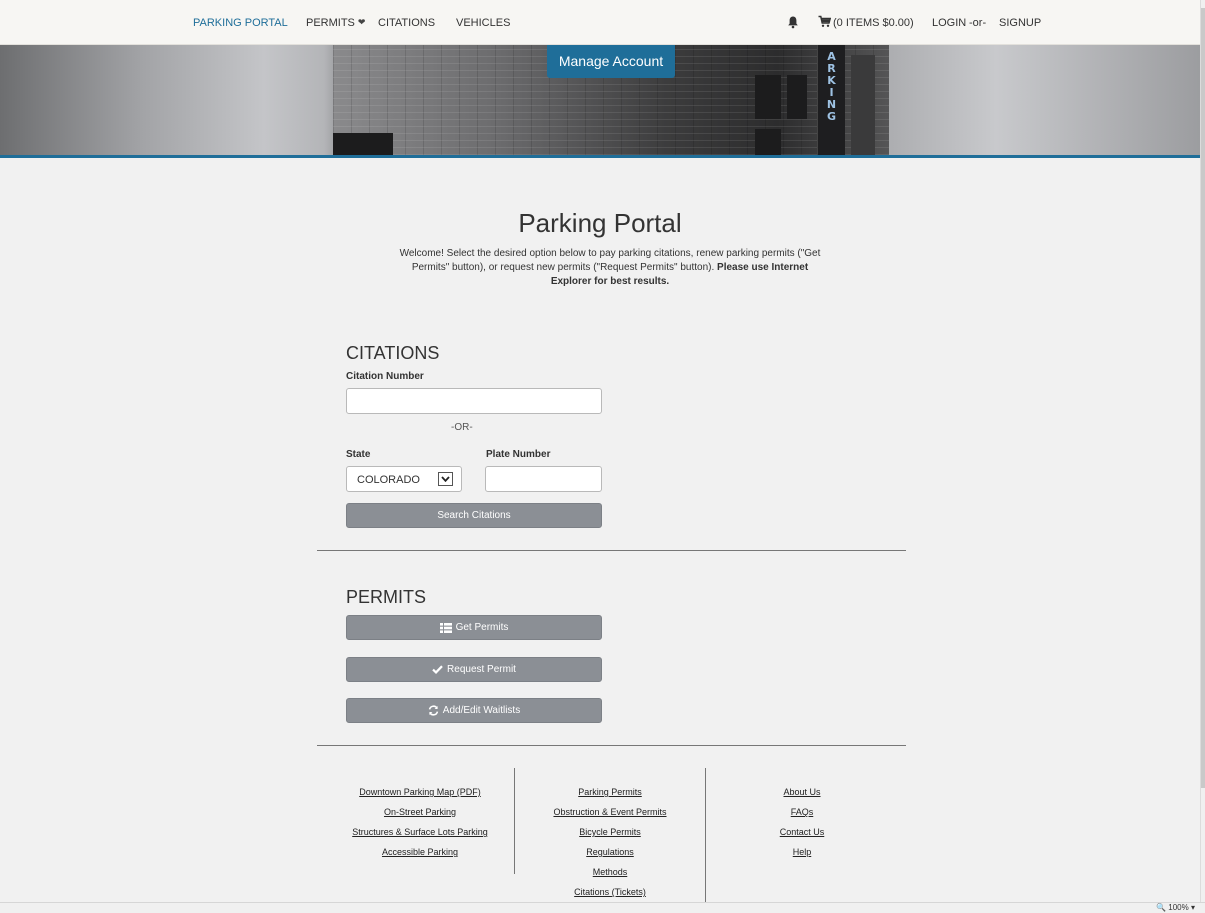 The width and height of the screenshot is (1205, 913). Describe the element at coordinates (474, 401) in the screenshot. I see `citation-number-input` at that location.